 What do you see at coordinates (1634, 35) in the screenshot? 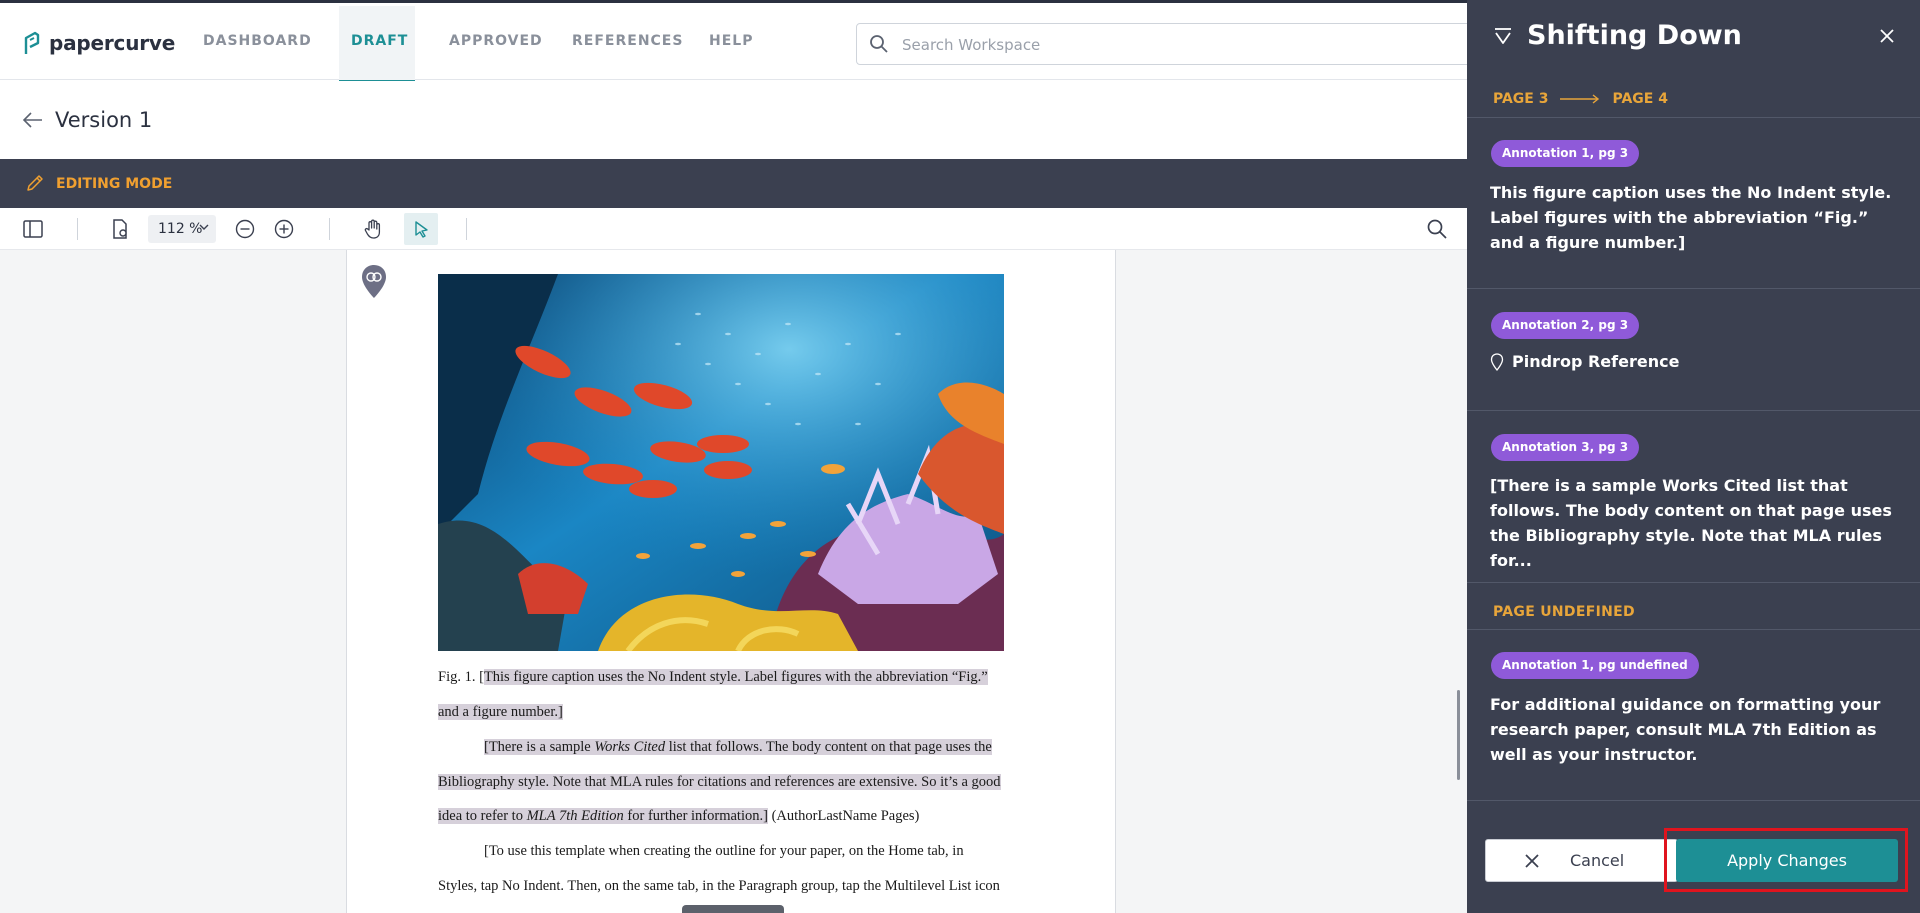
I see `panel-title: Shifting Down` at bounding box center [1634, 35].